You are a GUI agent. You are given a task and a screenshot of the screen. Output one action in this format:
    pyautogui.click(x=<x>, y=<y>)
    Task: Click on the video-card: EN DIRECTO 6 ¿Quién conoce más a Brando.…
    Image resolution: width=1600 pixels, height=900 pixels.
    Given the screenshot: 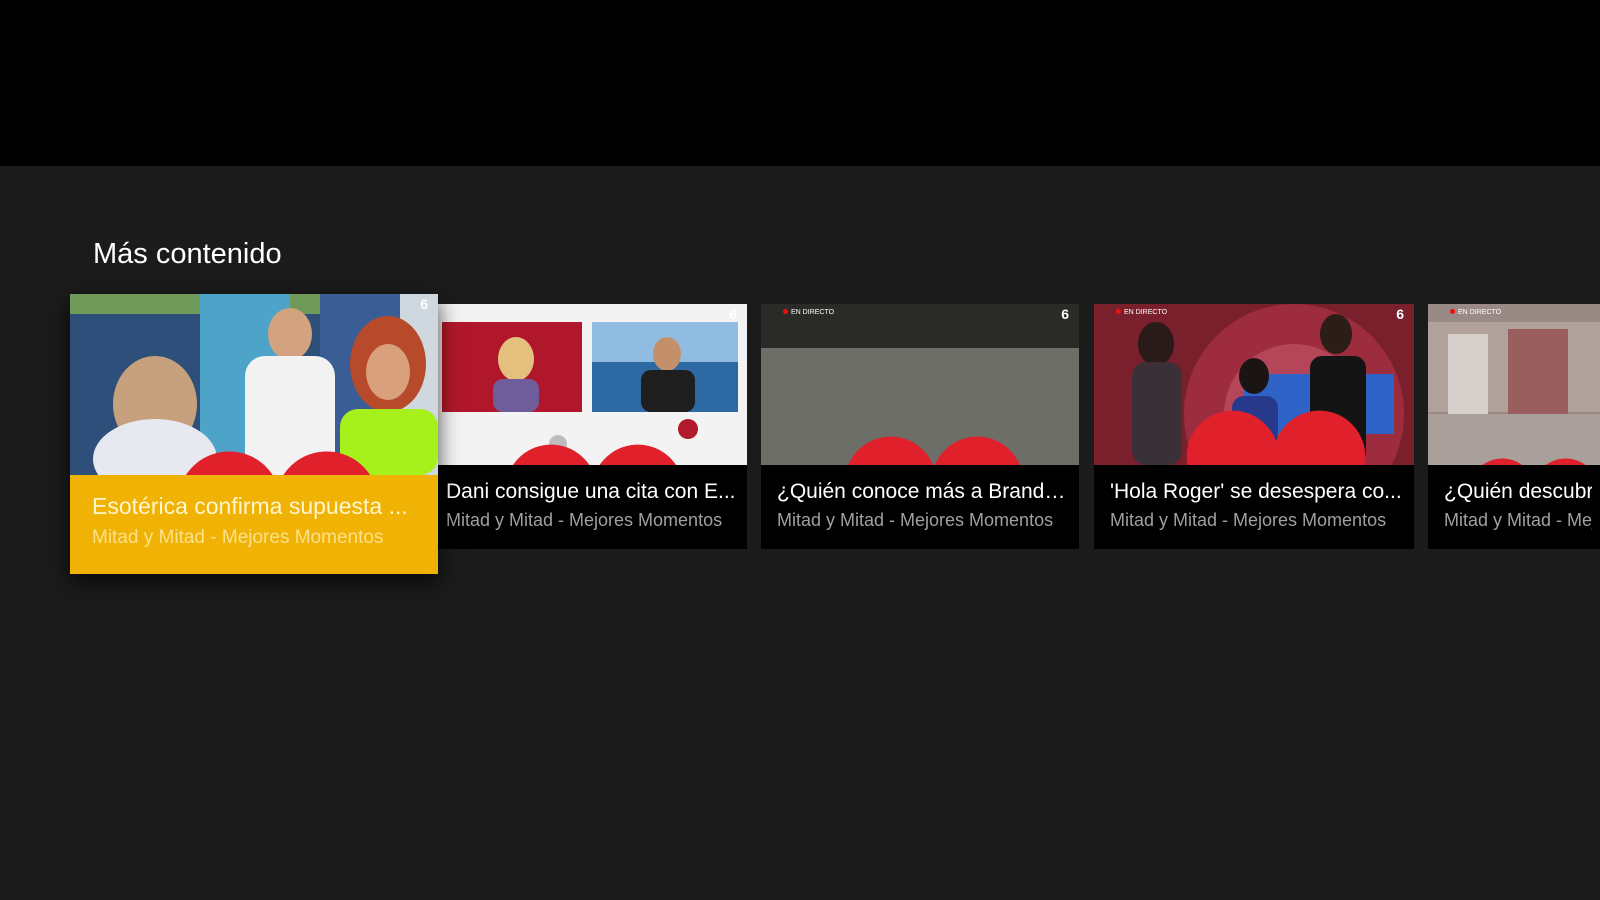 What is the action you would take?
    pyautogui.click(x=920, y=426)
    